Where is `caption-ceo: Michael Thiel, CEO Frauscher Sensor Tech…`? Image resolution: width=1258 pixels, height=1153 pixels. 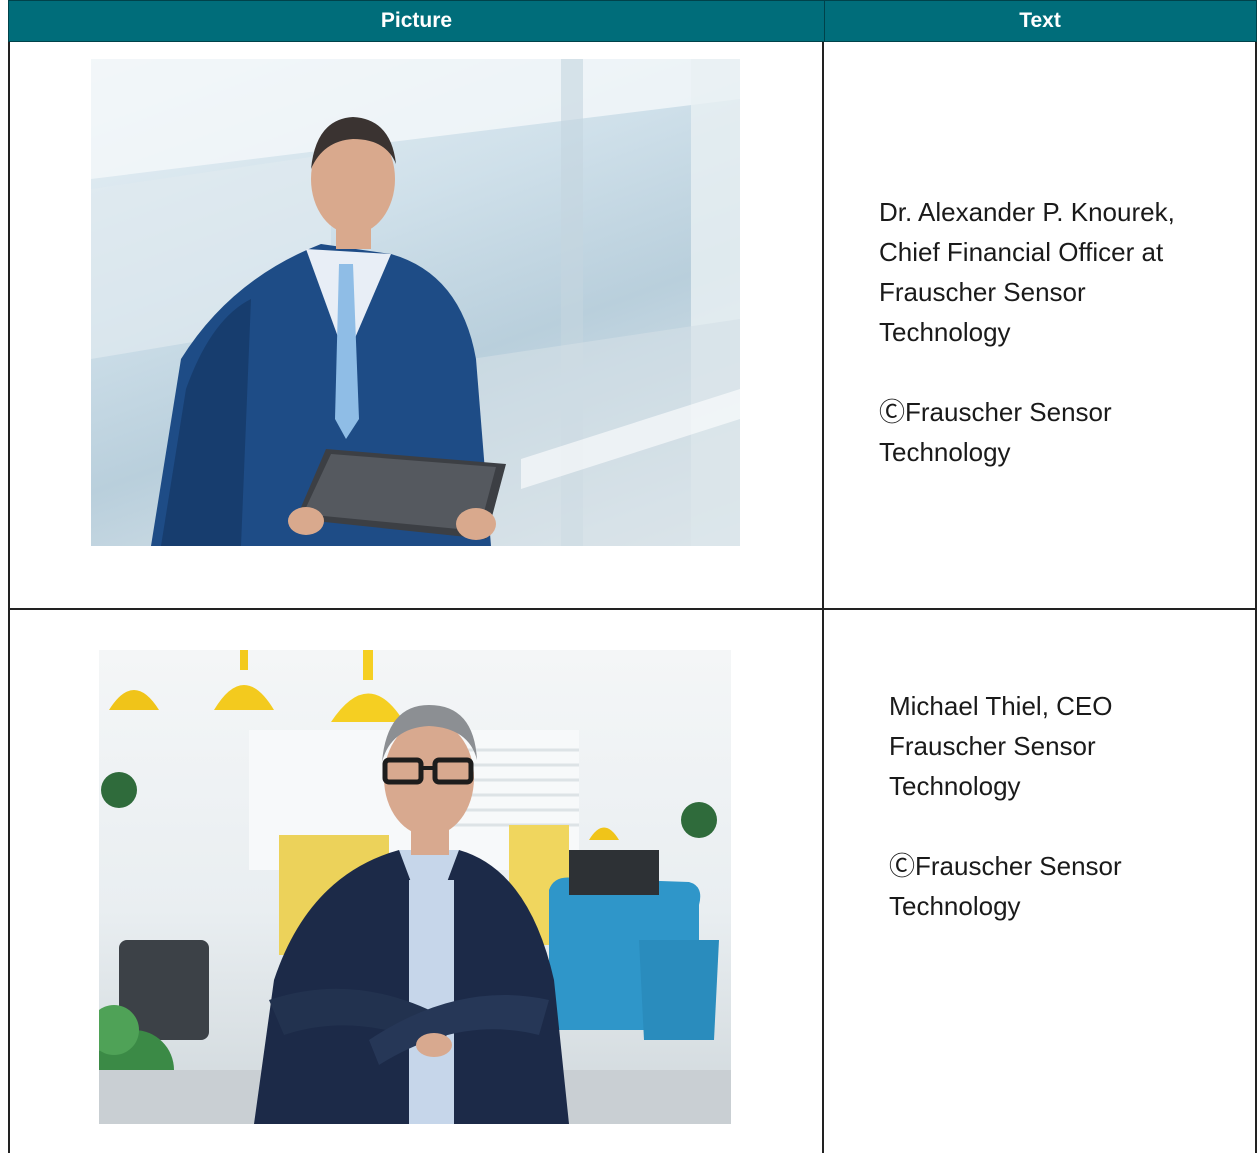 caption-ceo: Michael Thiel, CEO Frauscher Sensor Tech… is located at coordinates (1069, 806).